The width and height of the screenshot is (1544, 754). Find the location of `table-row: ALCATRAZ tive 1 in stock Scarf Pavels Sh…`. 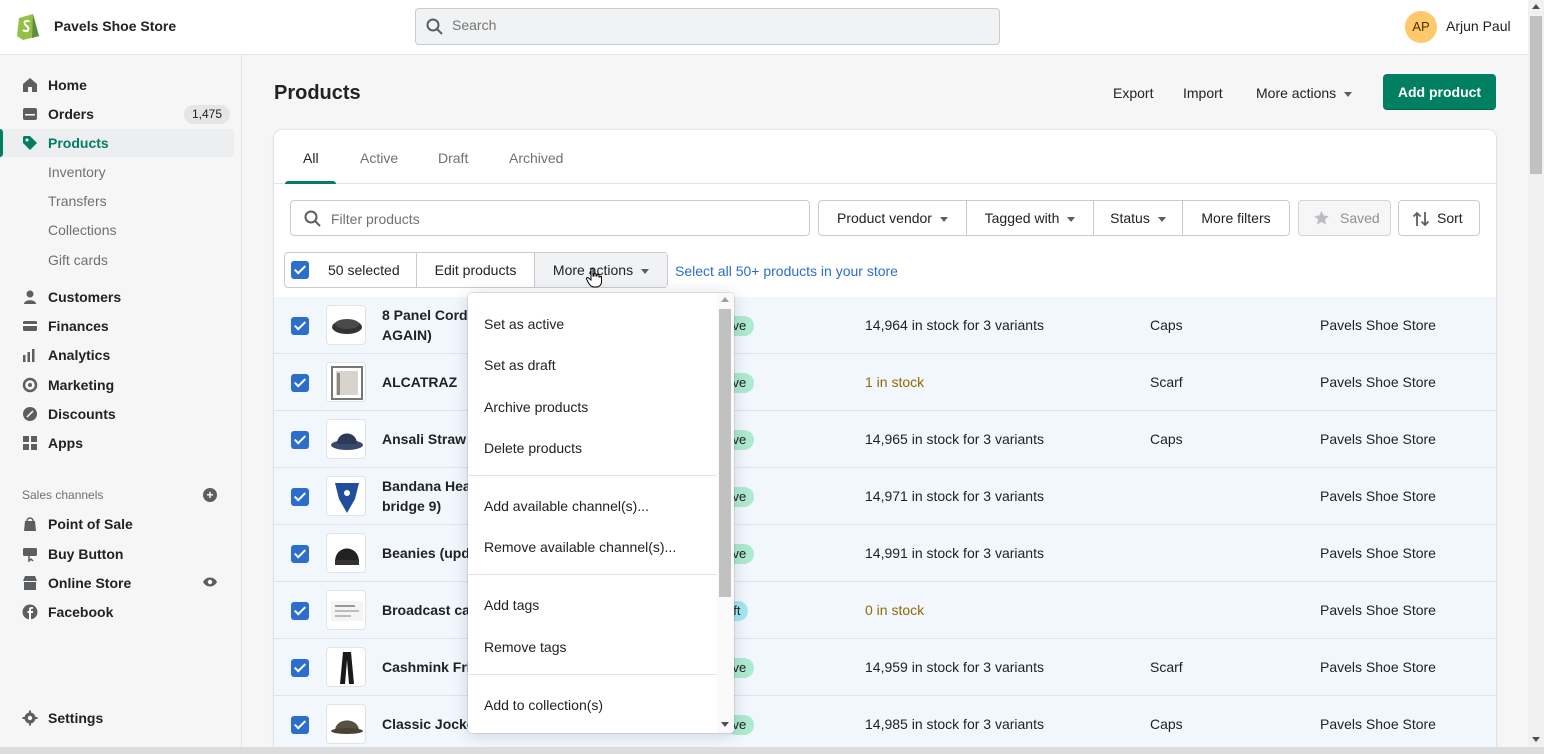

table-row: ALCATRAZ tive 1 in stock Scarf Pavels Sh… is located at coordinates (885, 382).